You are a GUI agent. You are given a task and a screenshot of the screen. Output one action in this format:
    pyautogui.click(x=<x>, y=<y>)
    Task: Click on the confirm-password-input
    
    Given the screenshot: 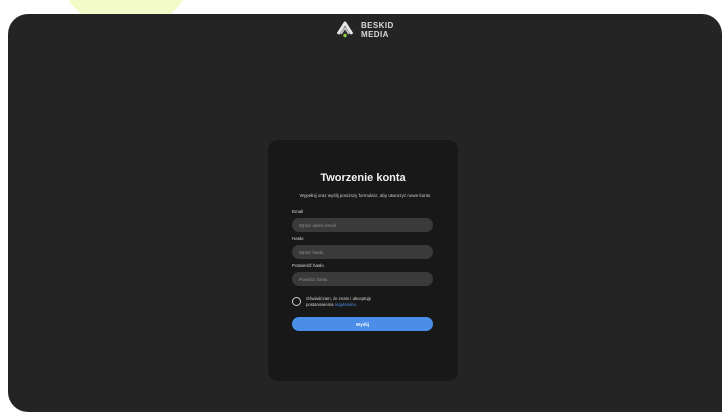 What is the action you would take?
    pyautogui.click(x=362, y=279)
    